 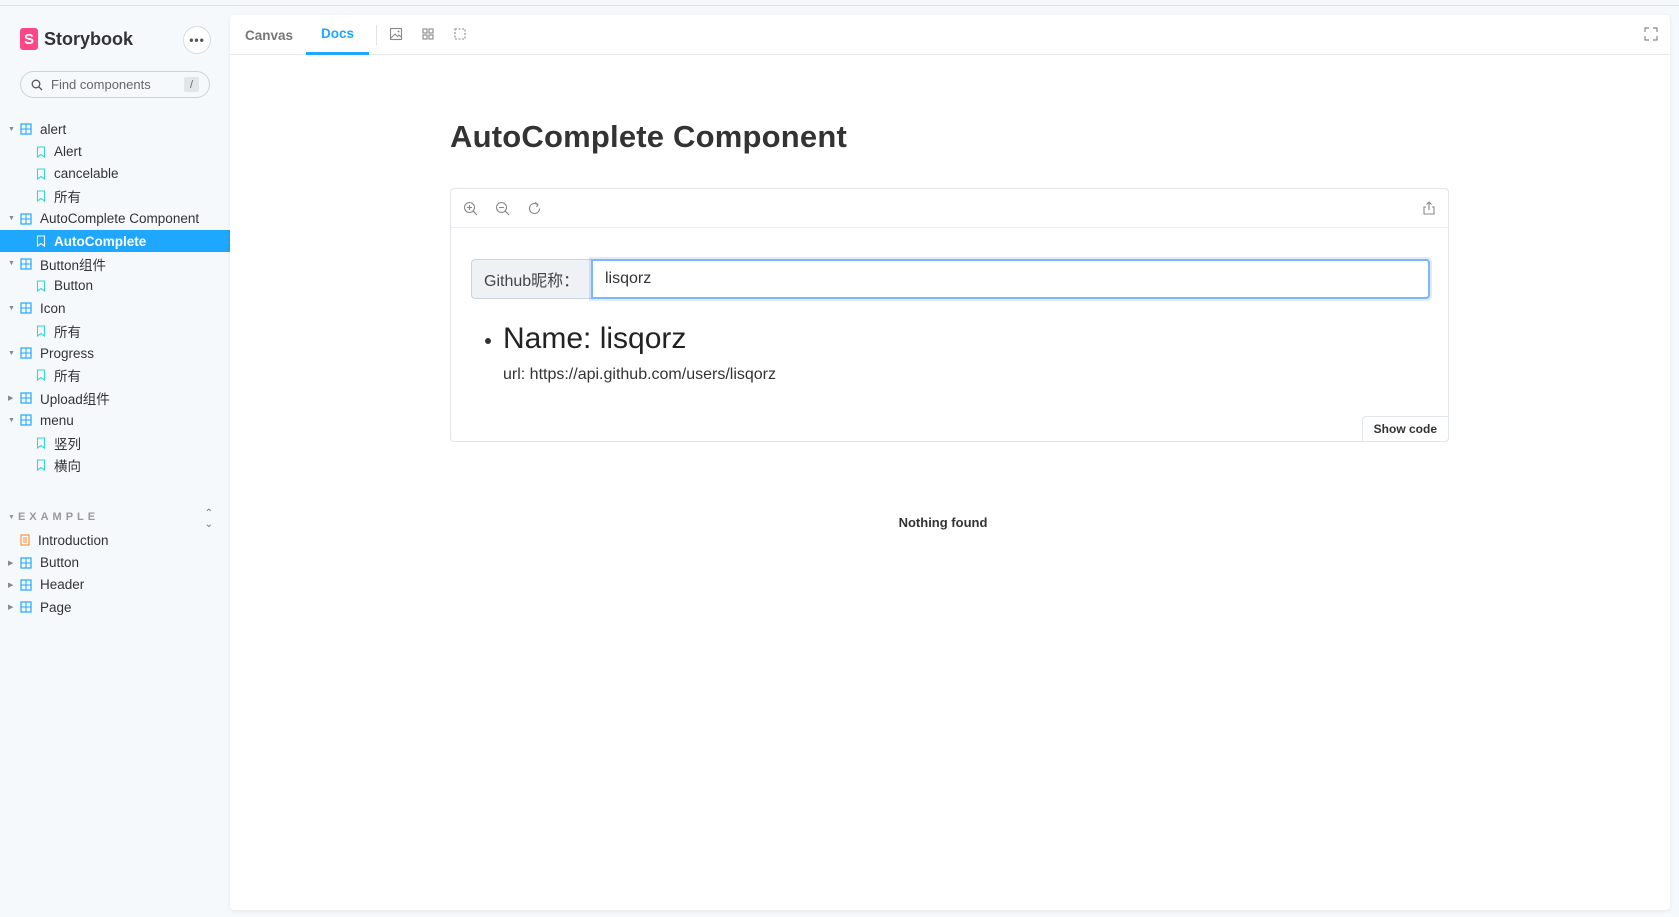 What do you see at coordinates (1405, 429) in the screenshot?
I see `show-code-button: Show code` at bounding box center [1405, 429].